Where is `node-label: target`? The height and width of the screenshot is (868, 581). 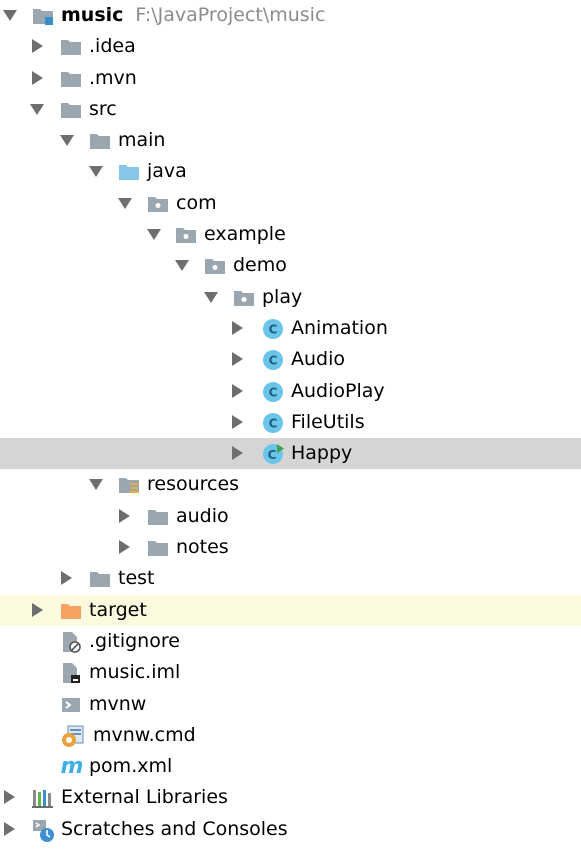 node-label: target is located at coordinates (118, 609).